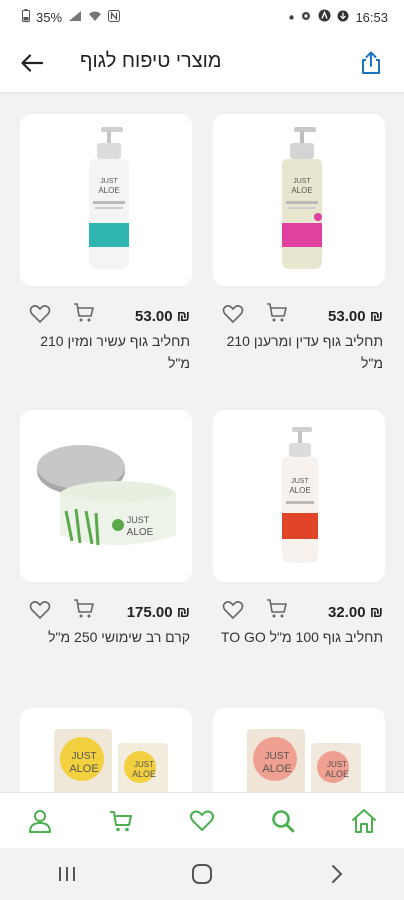 The height and width of the screenshot is (900, 404). I want to click on home-circle-icon, so click(201, 874).